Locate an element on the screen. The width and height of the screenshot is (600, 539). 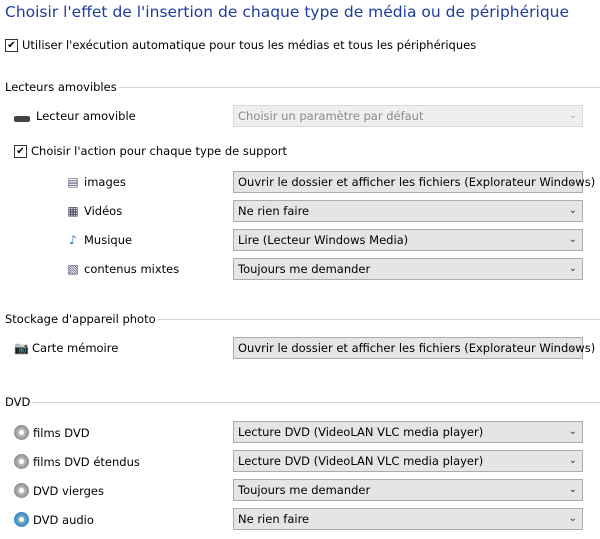
dvd-enhanced-action-select: Lecture DVD (VideoLAN VLC media player) ⌄ is located at coordinates (408, 461).